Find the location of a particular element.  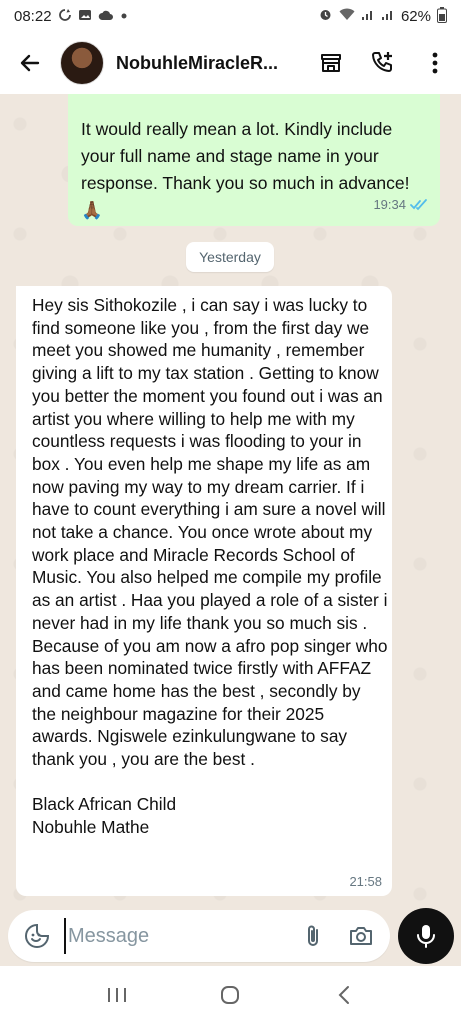

alarm-icon is located at coordinates (325, 16).